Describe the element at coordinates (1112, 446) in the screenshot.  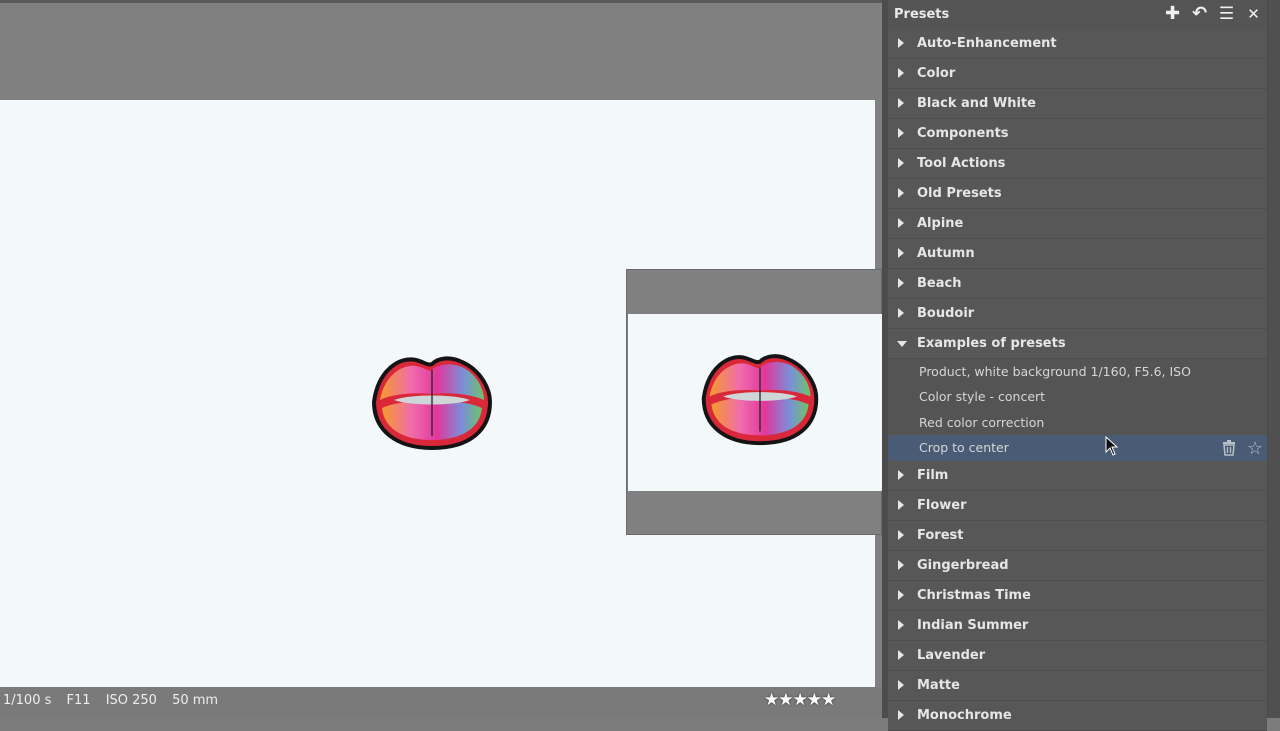
I see `mouse-cursor-icon` at that location.